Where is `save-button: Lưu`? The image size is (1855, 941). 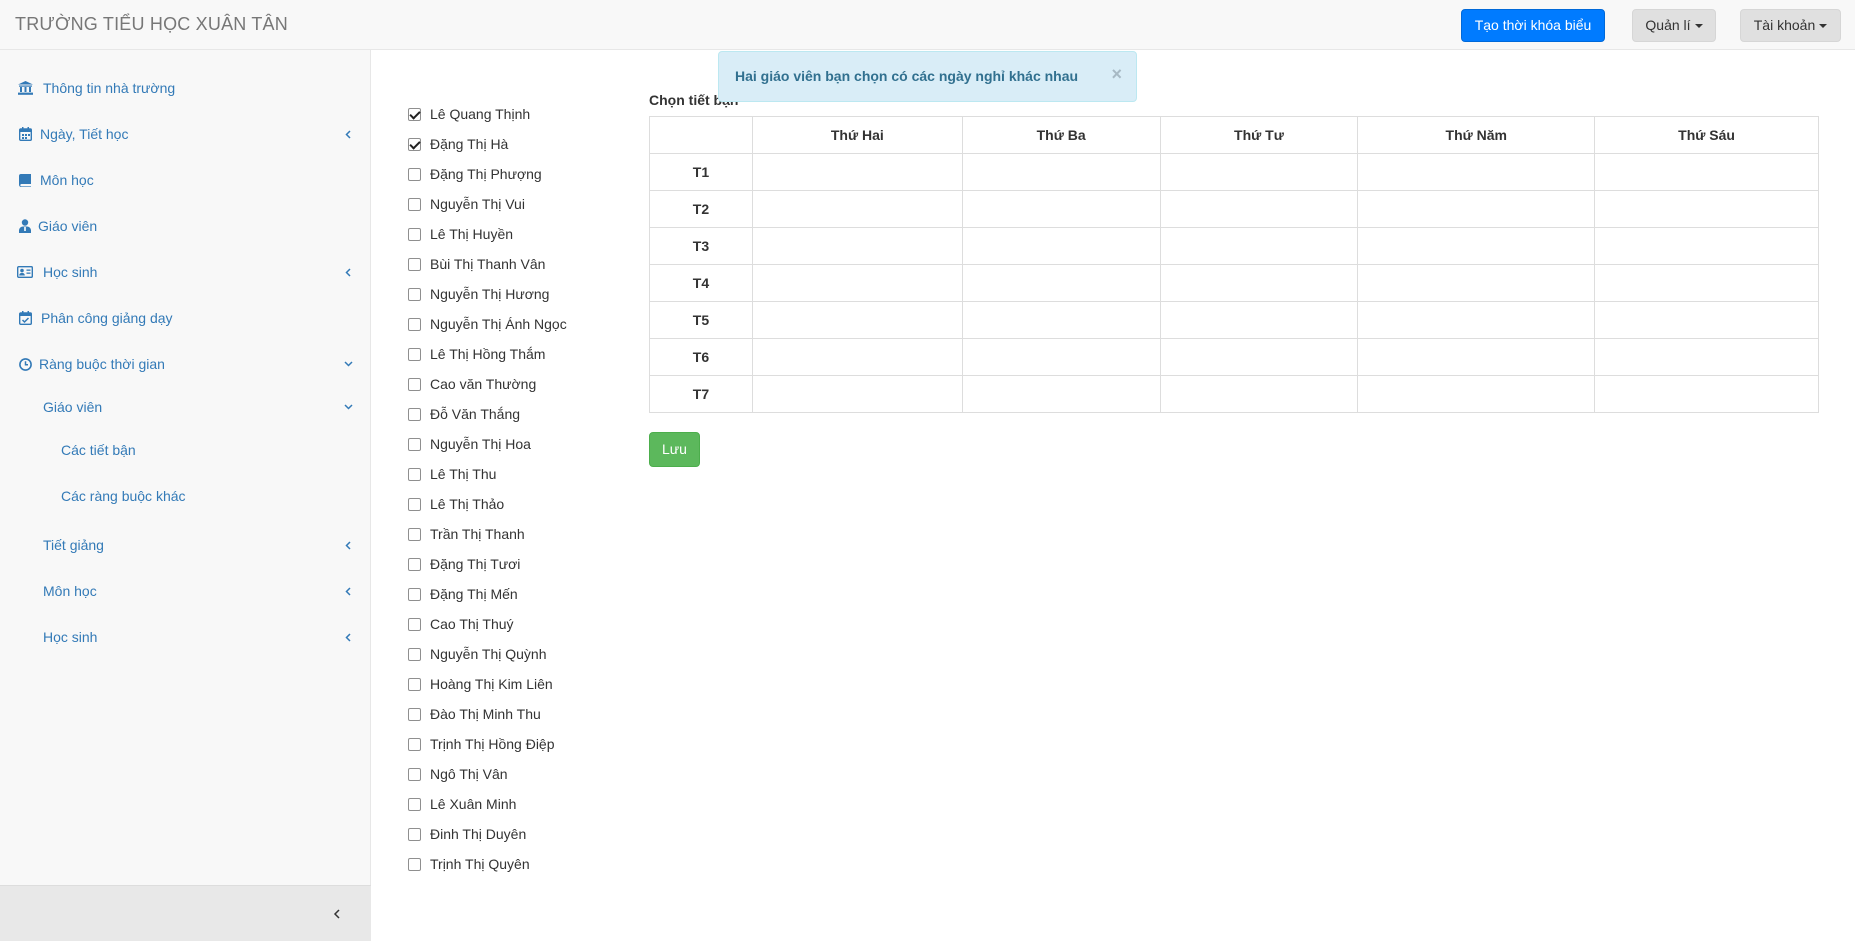
save-button: Lưu is located at coordinates (674, 449).